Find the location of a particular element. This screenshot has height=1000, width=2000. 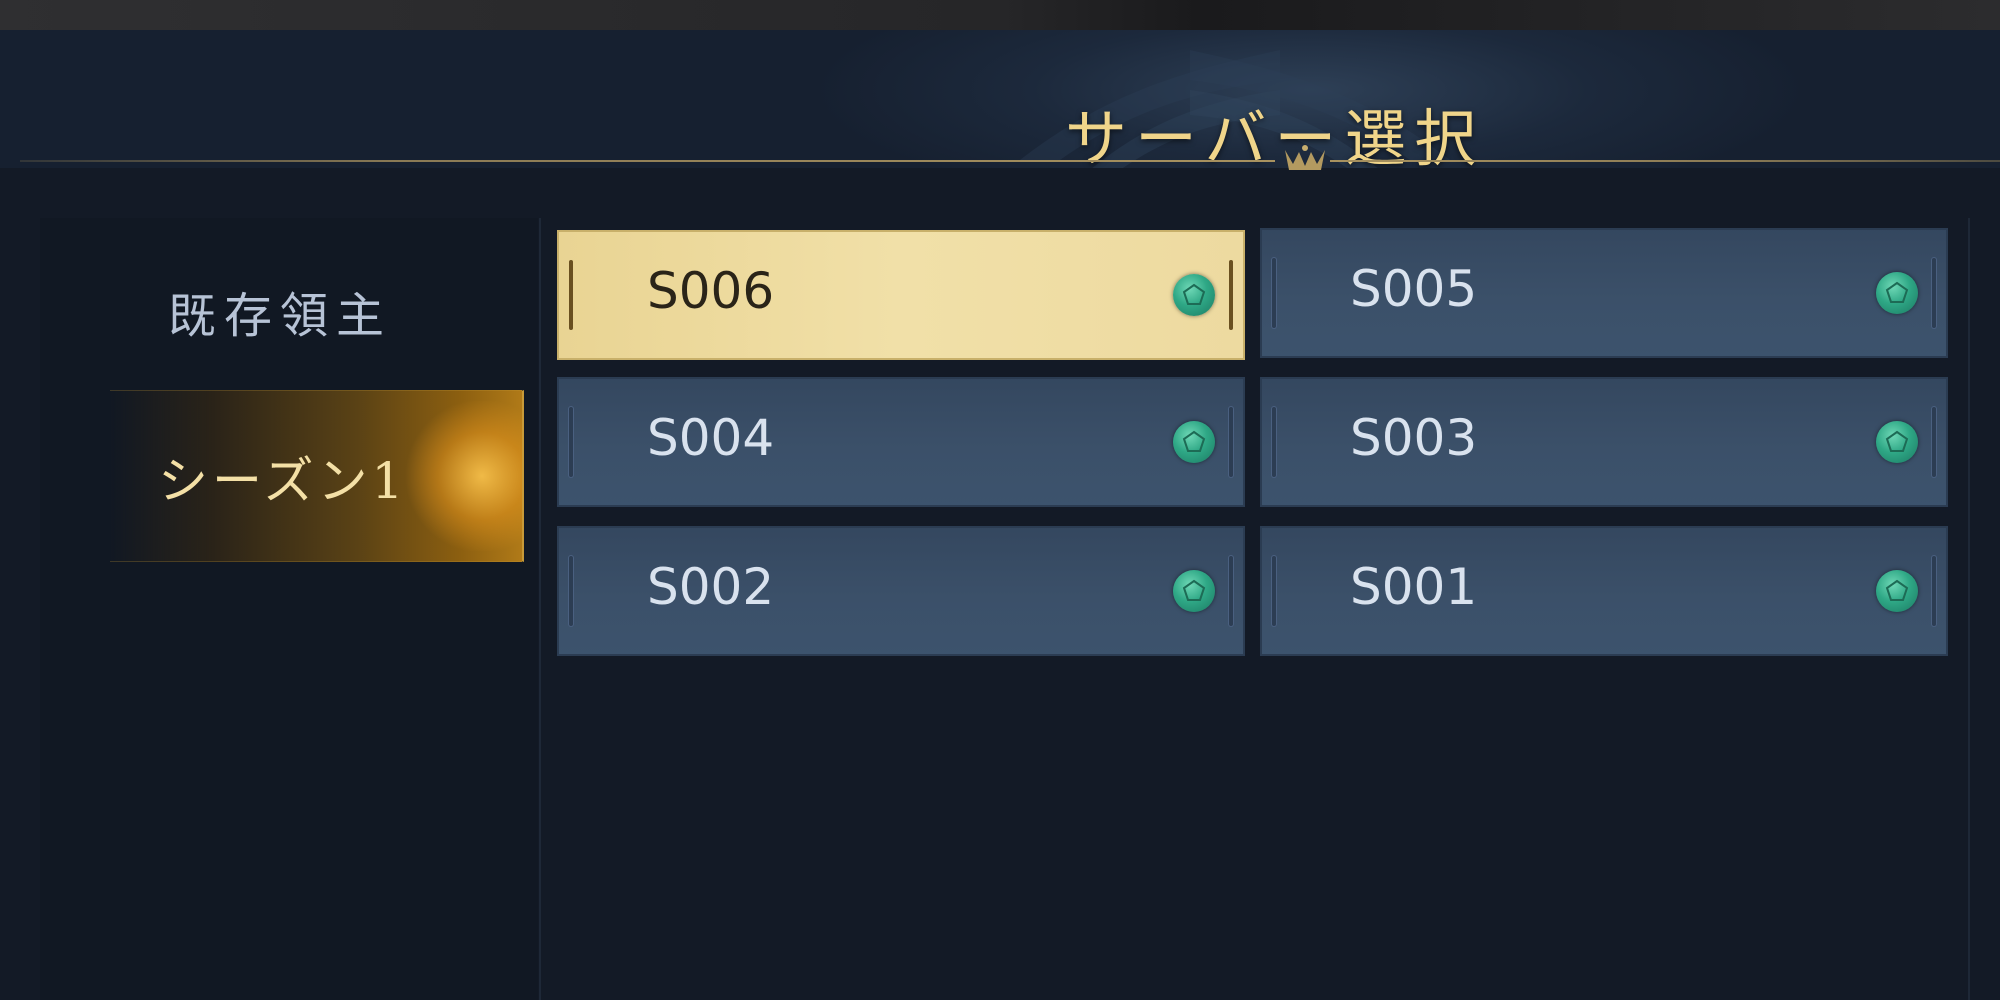

server-name: S001 is located at coordinates (1414, 587).